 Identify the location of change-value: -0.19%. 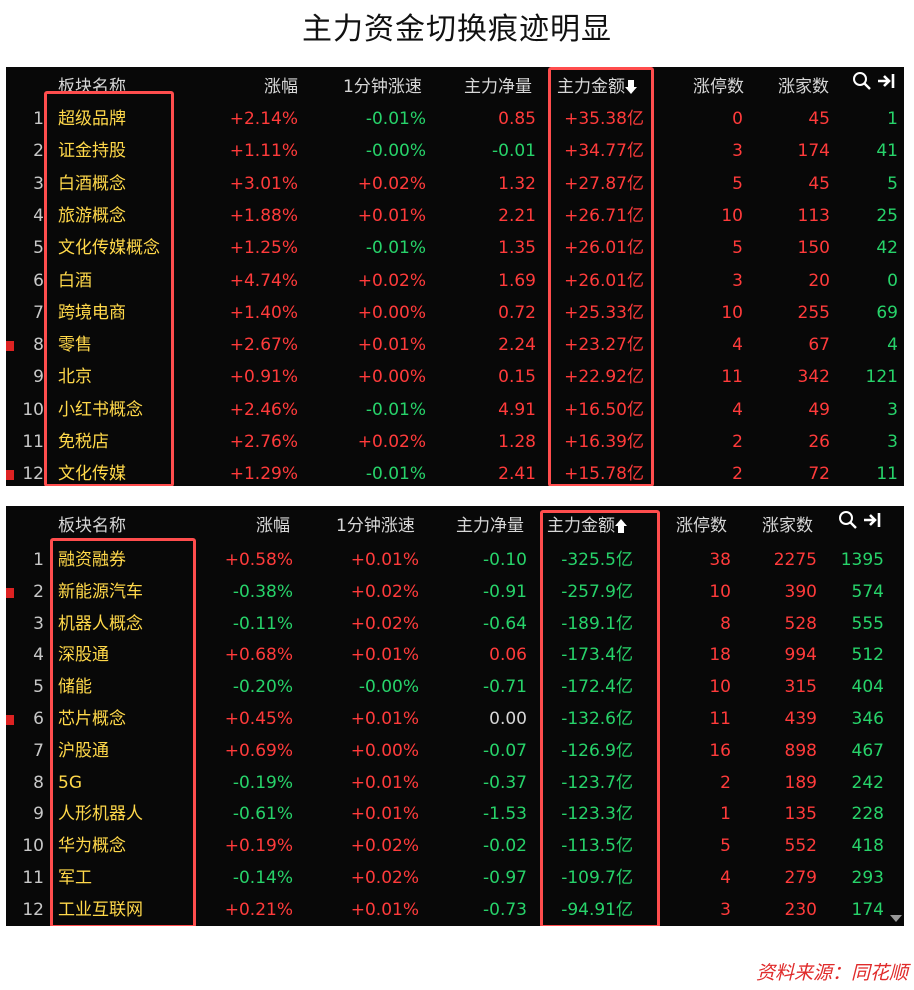
(262, 782).